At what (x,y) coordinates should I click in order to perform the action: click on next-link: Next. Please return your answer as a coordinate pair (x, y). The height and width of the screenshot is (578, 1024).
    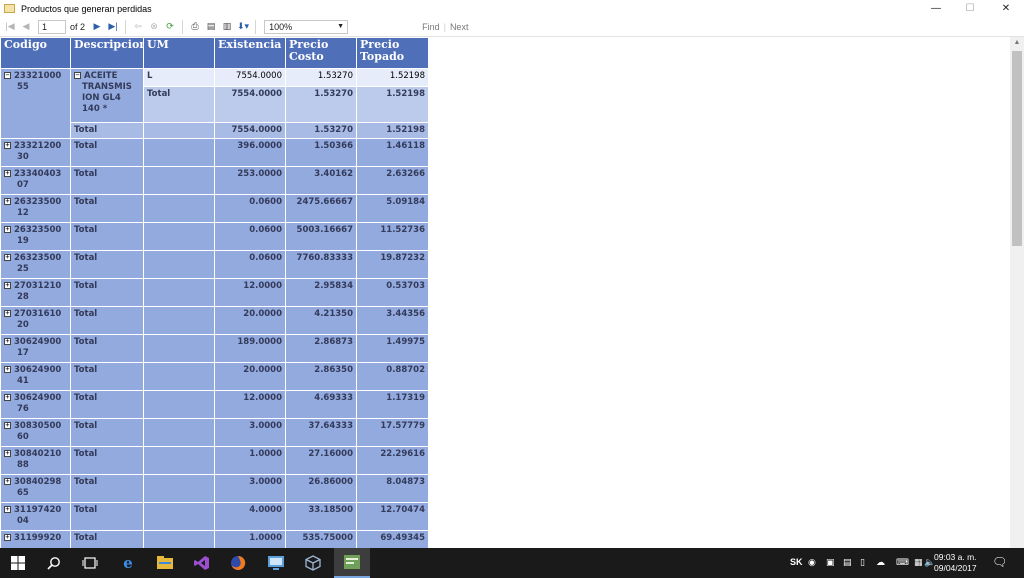
    Looking at the image, I should click on (459, 27).